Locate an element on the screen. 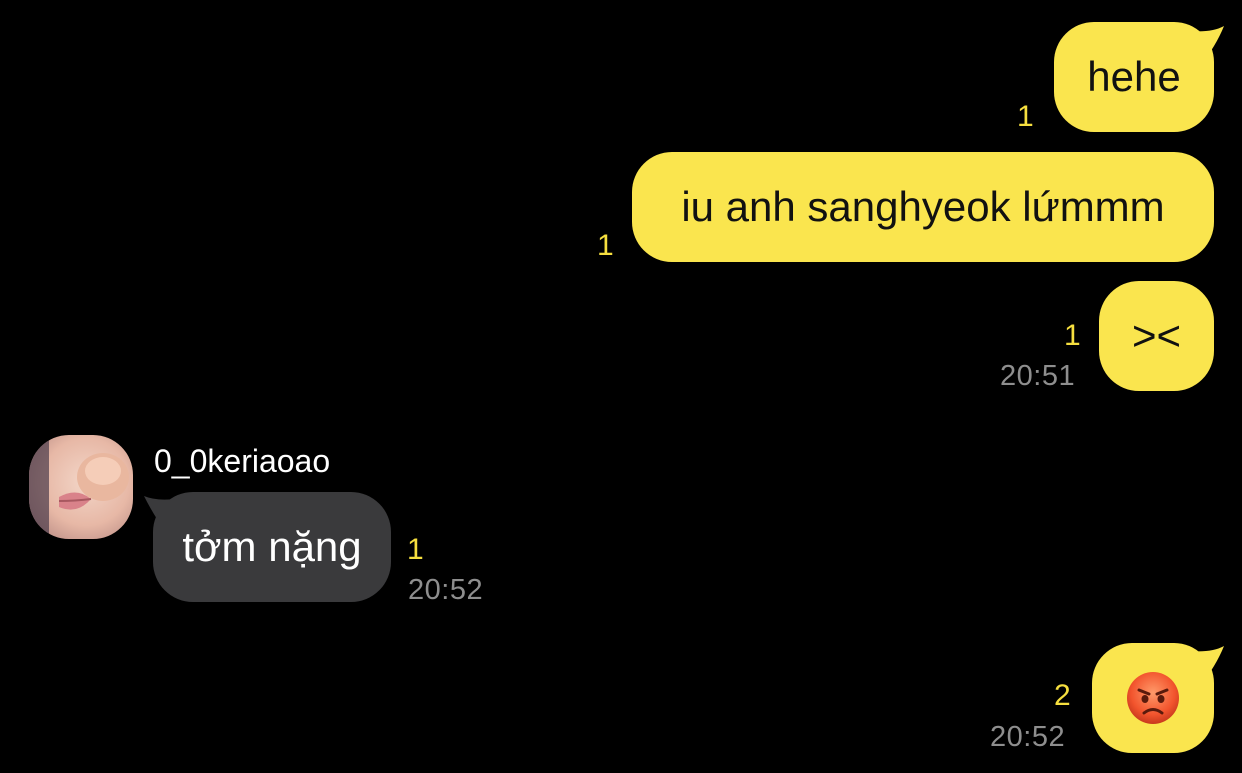 This screenshot has width=1242, height=773. message-bubble: >< is located at coordinates (1156, 336).